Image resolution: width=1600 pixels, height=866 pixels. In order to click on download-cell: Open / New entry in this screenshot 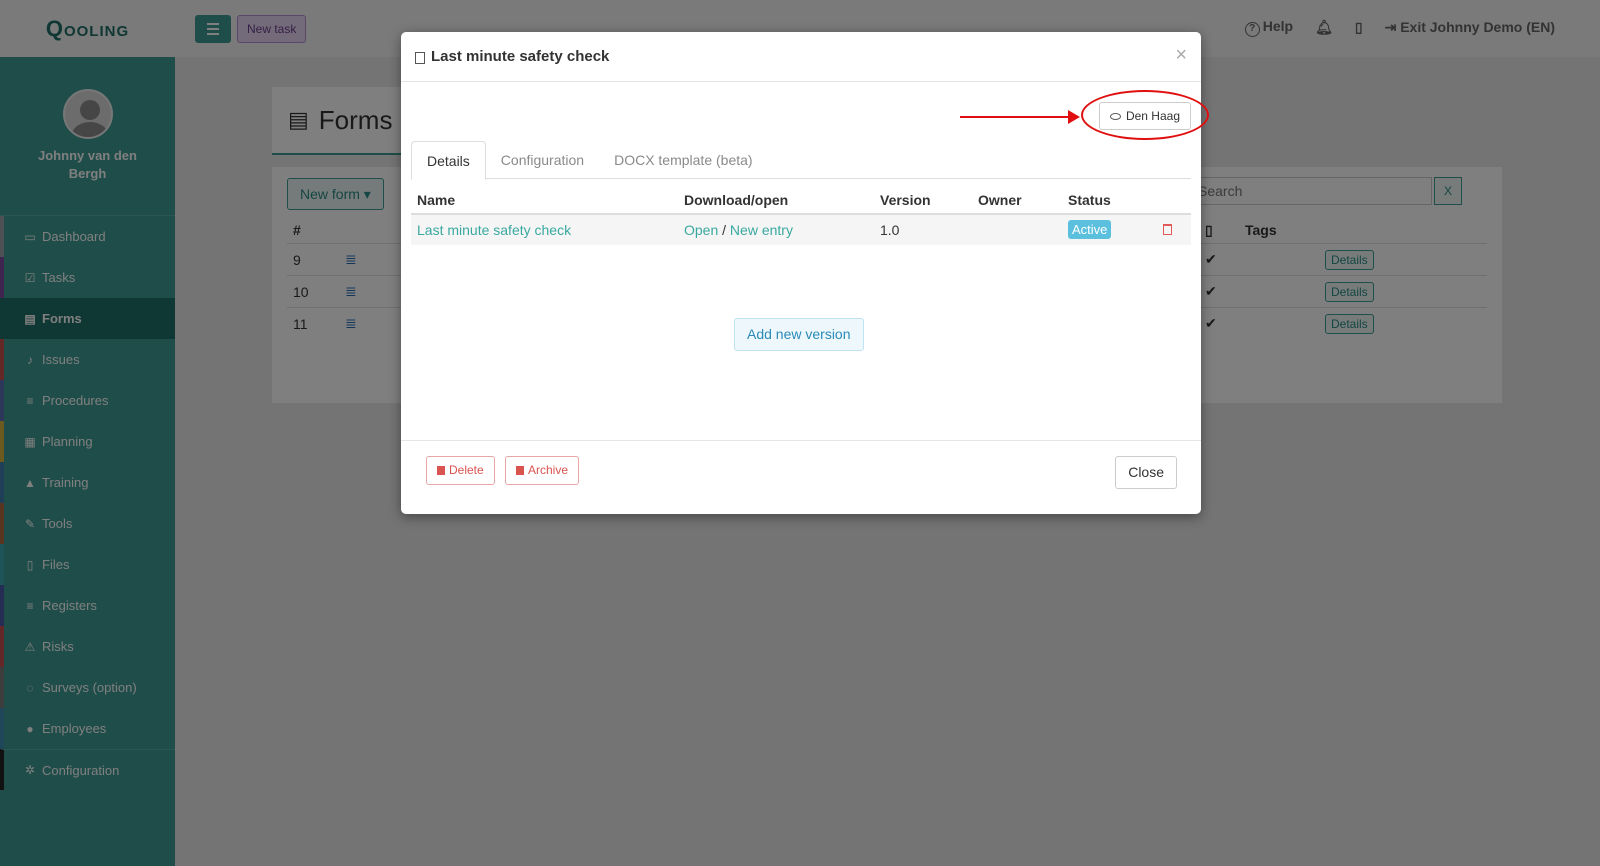, I will do `click(738, 230)`.